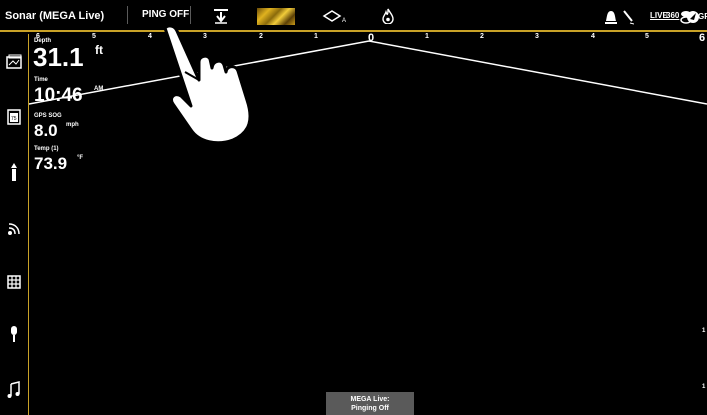  What do you see at coordinates (702, 16) in the screenshot?
I see `gps-indicator: GPS` at bounding box center [702, 16].